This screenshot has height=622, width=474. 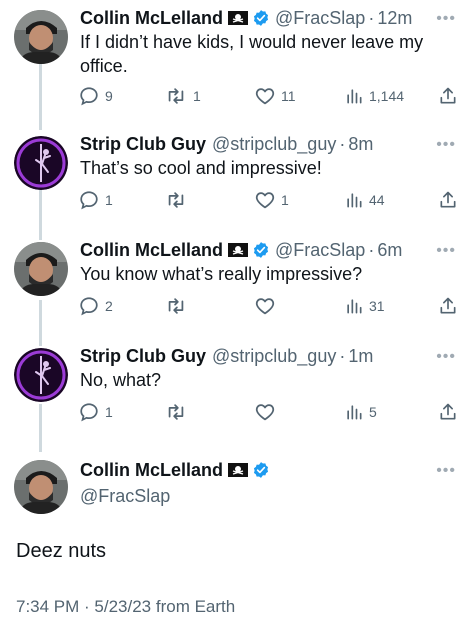 What do you see at coordinates (389, 250) in the screenshot?
I see `timestamp: 6m` at bounding box center [389, 250].